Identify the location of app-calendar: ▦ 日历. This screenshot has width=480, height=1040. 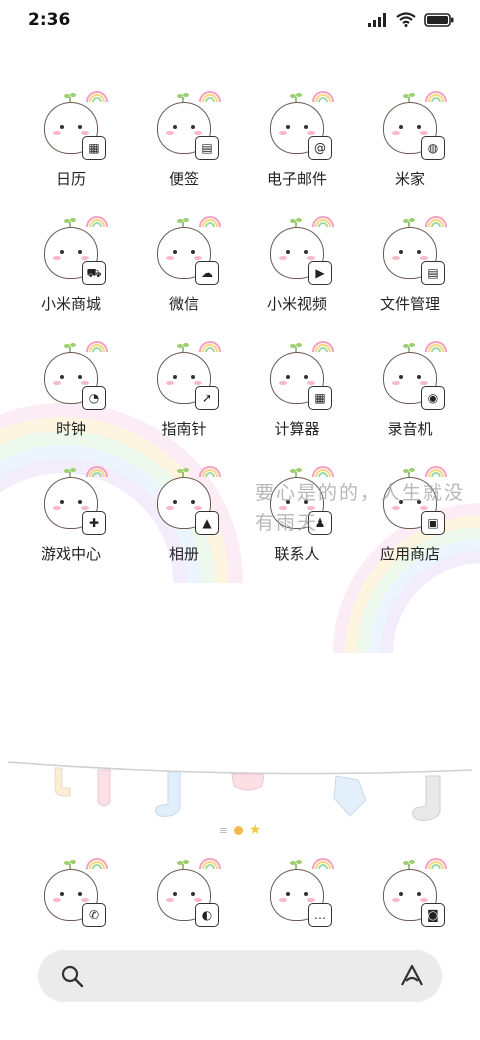
(71, 145).